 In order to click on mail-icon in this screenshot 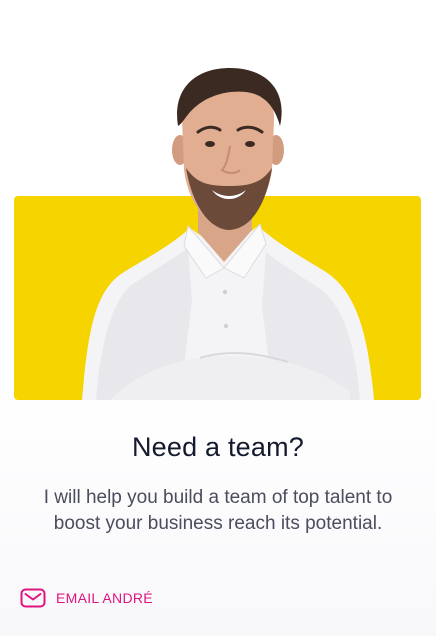, I will do `click(33, 598)`.